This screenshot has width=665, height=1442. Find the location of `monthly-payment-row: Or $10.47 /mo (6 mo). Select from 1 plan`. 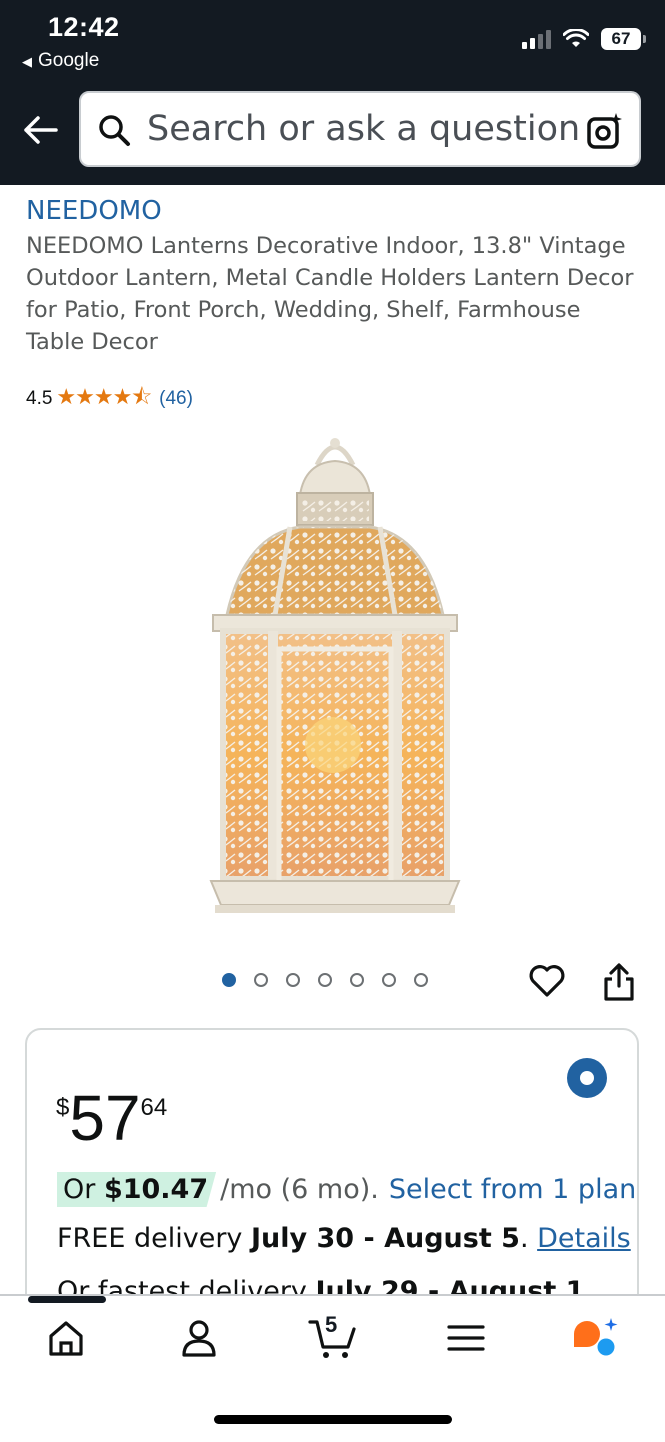

monthly-payment-row: Or $10.47 /mo (6 mo). Select from 1 plan is located at coordinates (346, 1189).